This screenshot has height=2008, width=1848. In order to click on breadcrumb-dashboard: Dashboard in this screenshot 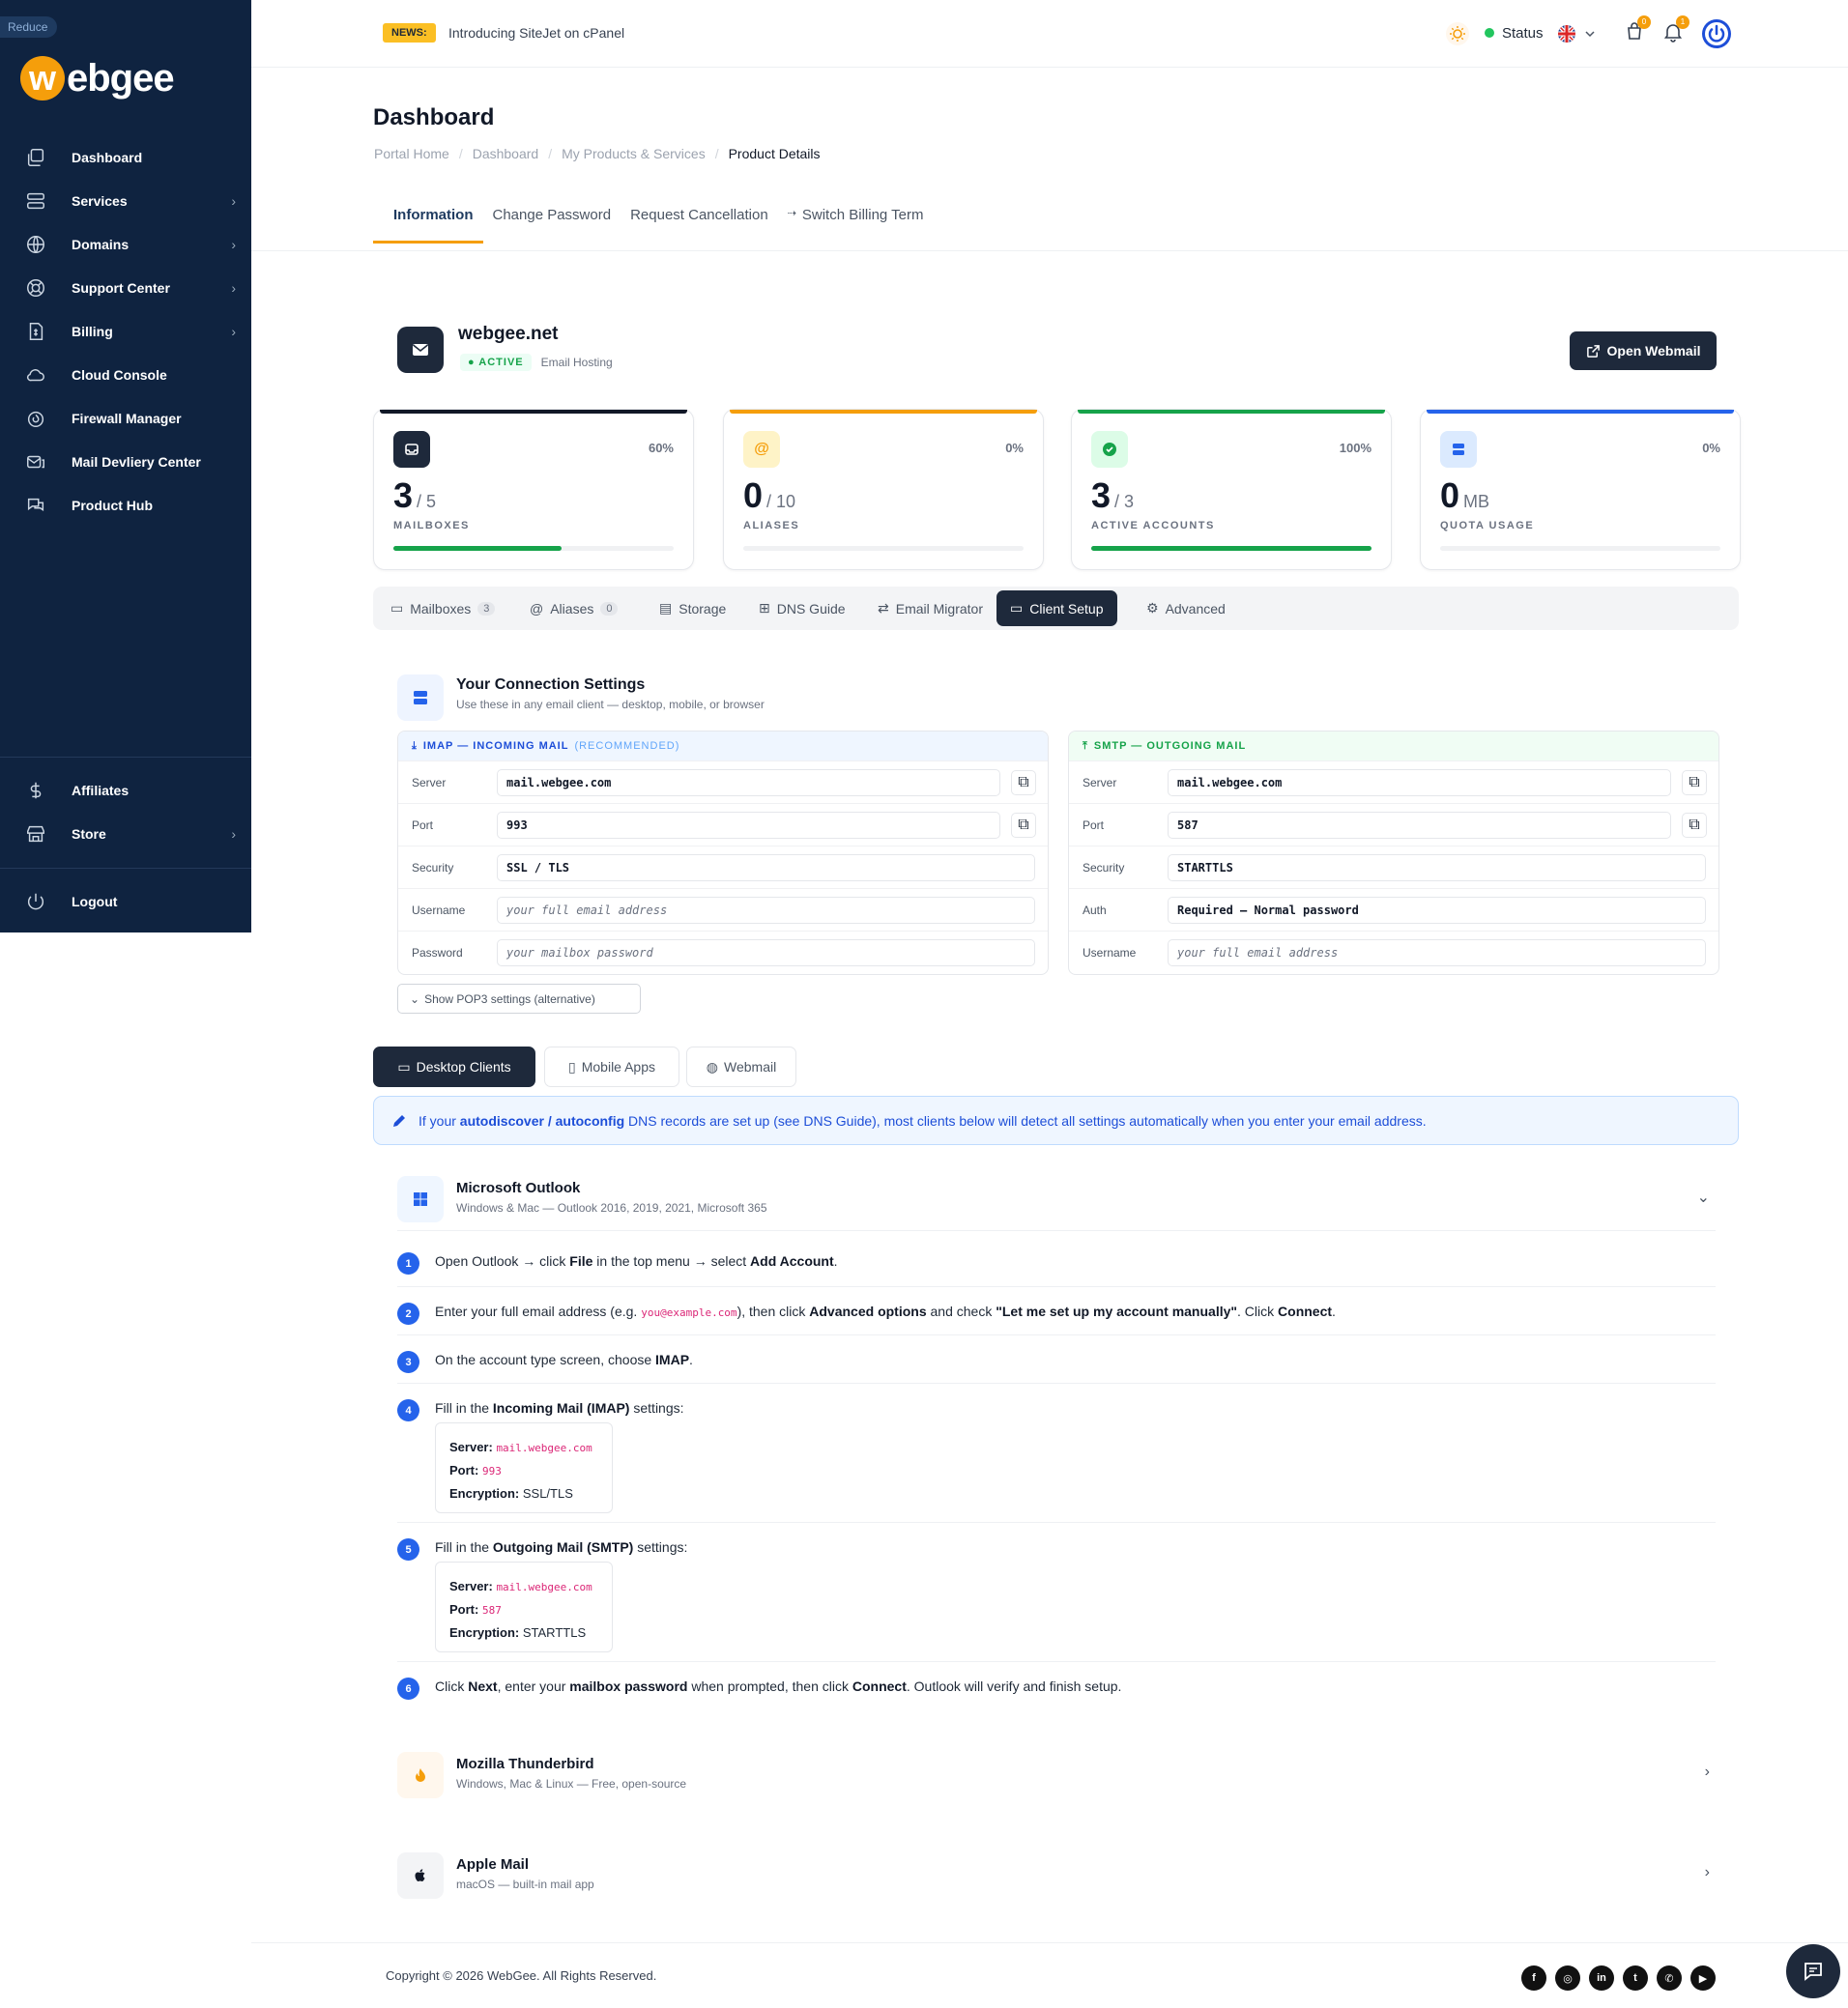, I will do `click(506, 153)`.